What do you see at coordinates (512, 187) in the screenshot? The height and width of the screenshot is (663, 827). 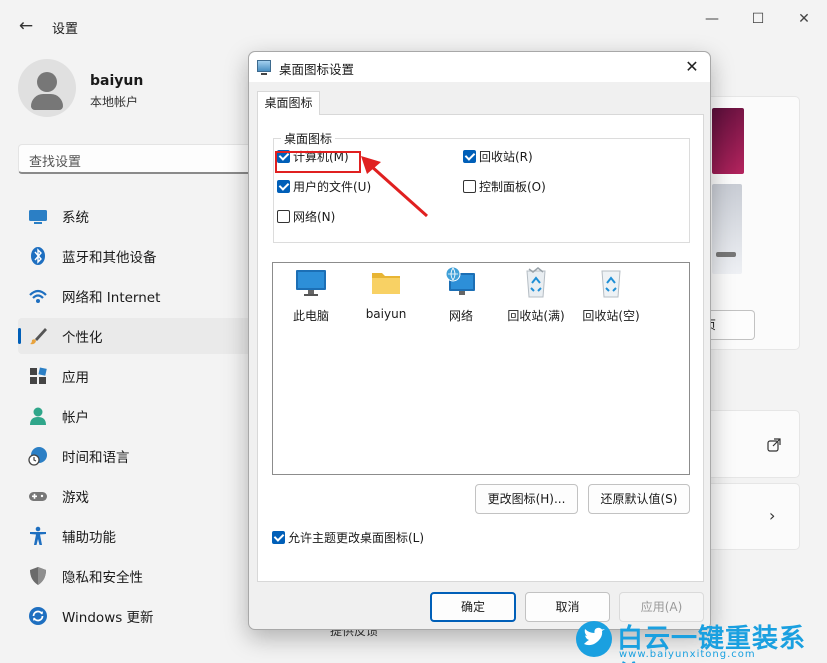 I see `checkbox-control-panel-label: 控制面板(O)` at bounding box center [512, 187].